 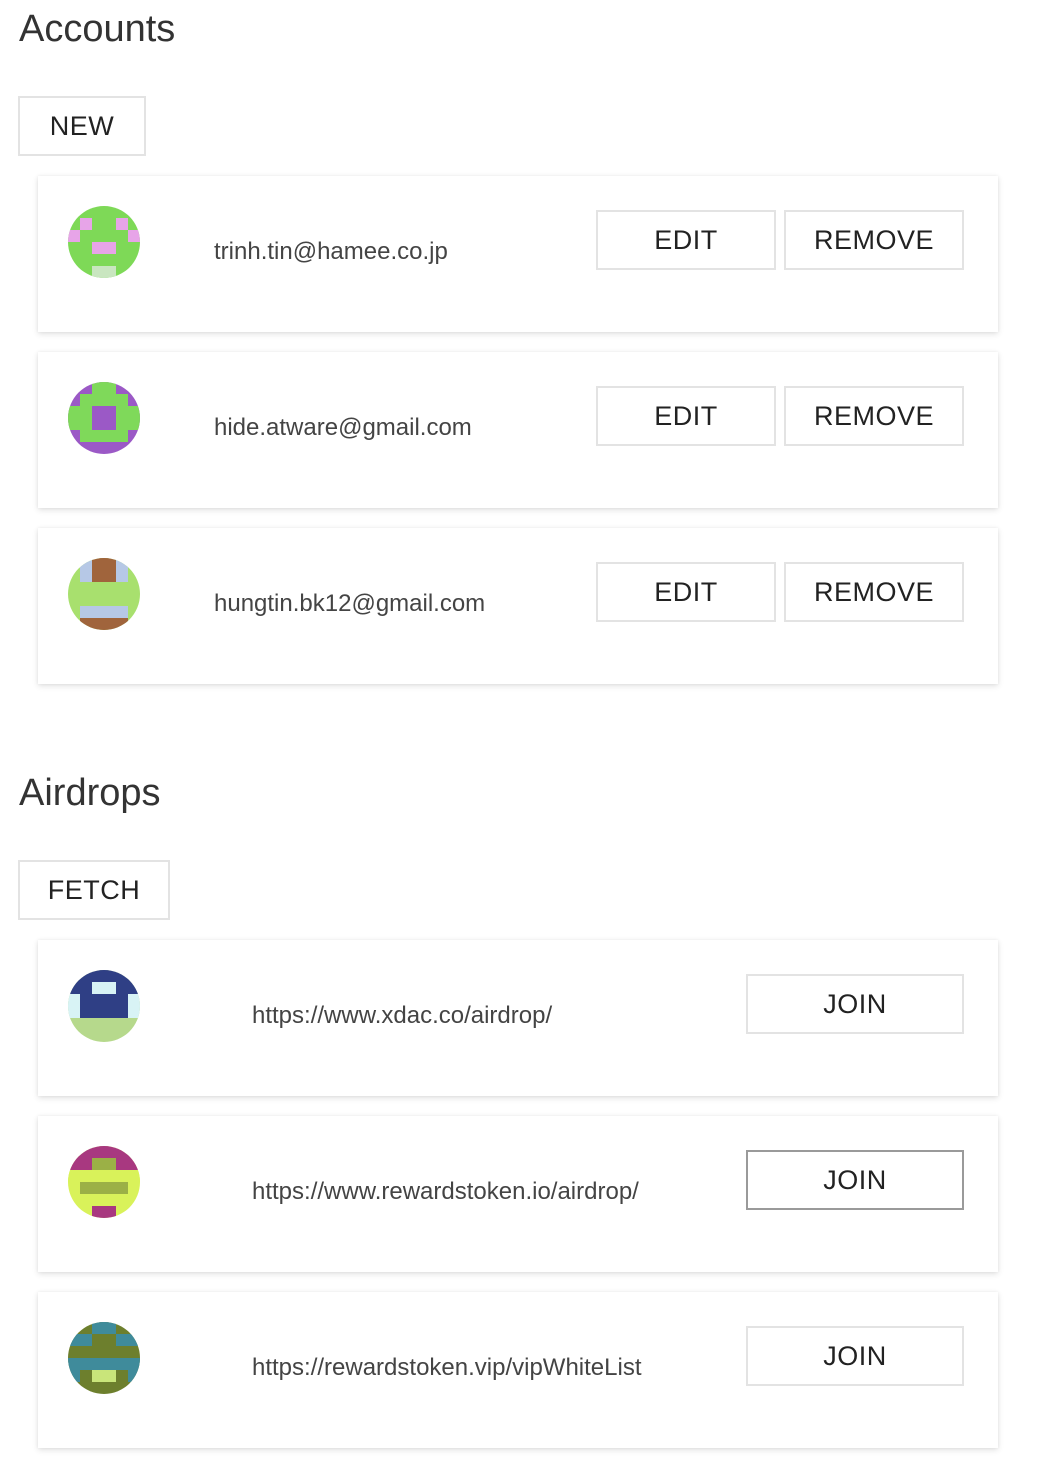 What do you see at coordinates (90, 793) in the screenshot?
I see `airdrops-heading: Airdrops` at bounding box center [90, 793].